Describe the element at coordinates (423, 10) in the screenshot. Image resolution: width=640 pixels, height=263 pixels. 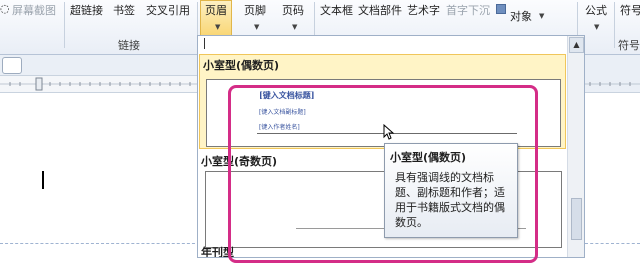
I see `wordart-button: 艺术字` at that location.